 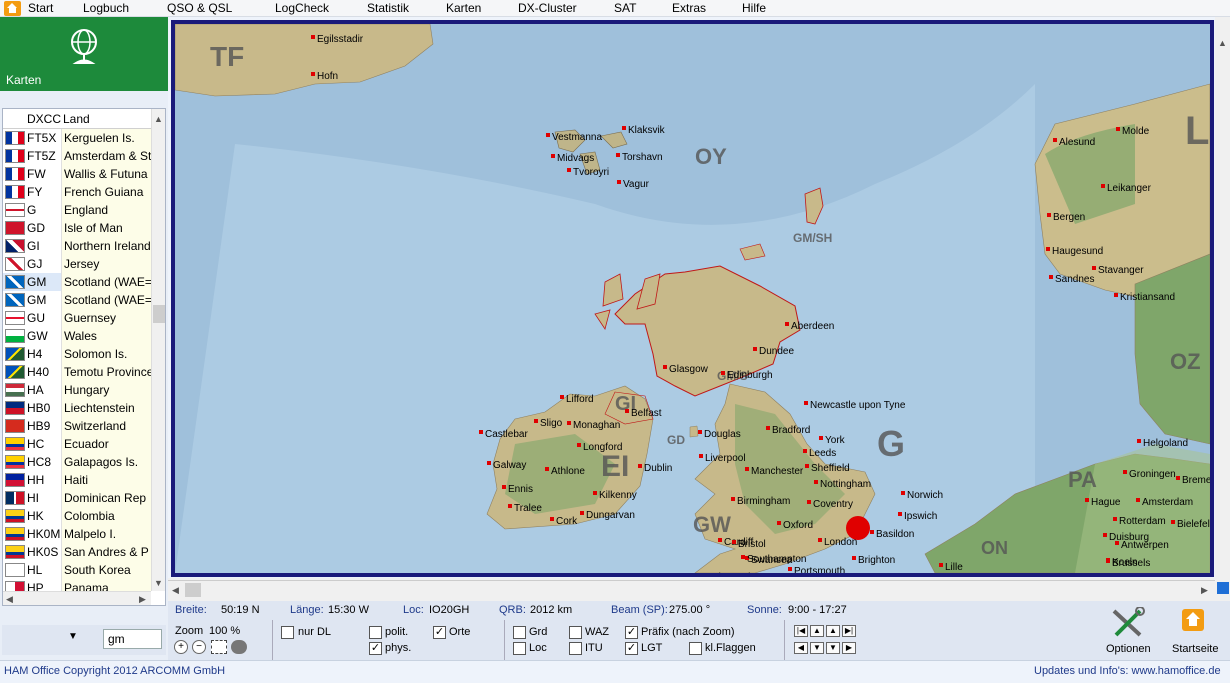 What do you see at coordinates (77, 336) in the screenshot?
I see `list-item: GW Wales` at bounding box center [77, 336].